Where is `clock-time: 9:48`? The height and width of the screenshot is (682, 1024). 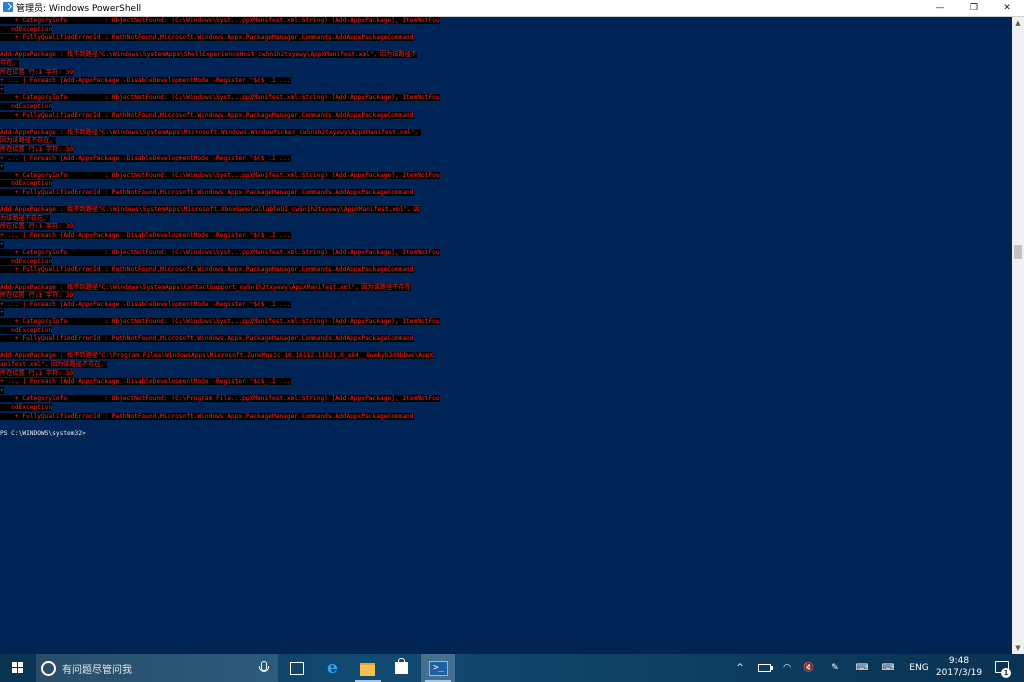
clock-time: 9:48 is located at coordinates (959, 661).